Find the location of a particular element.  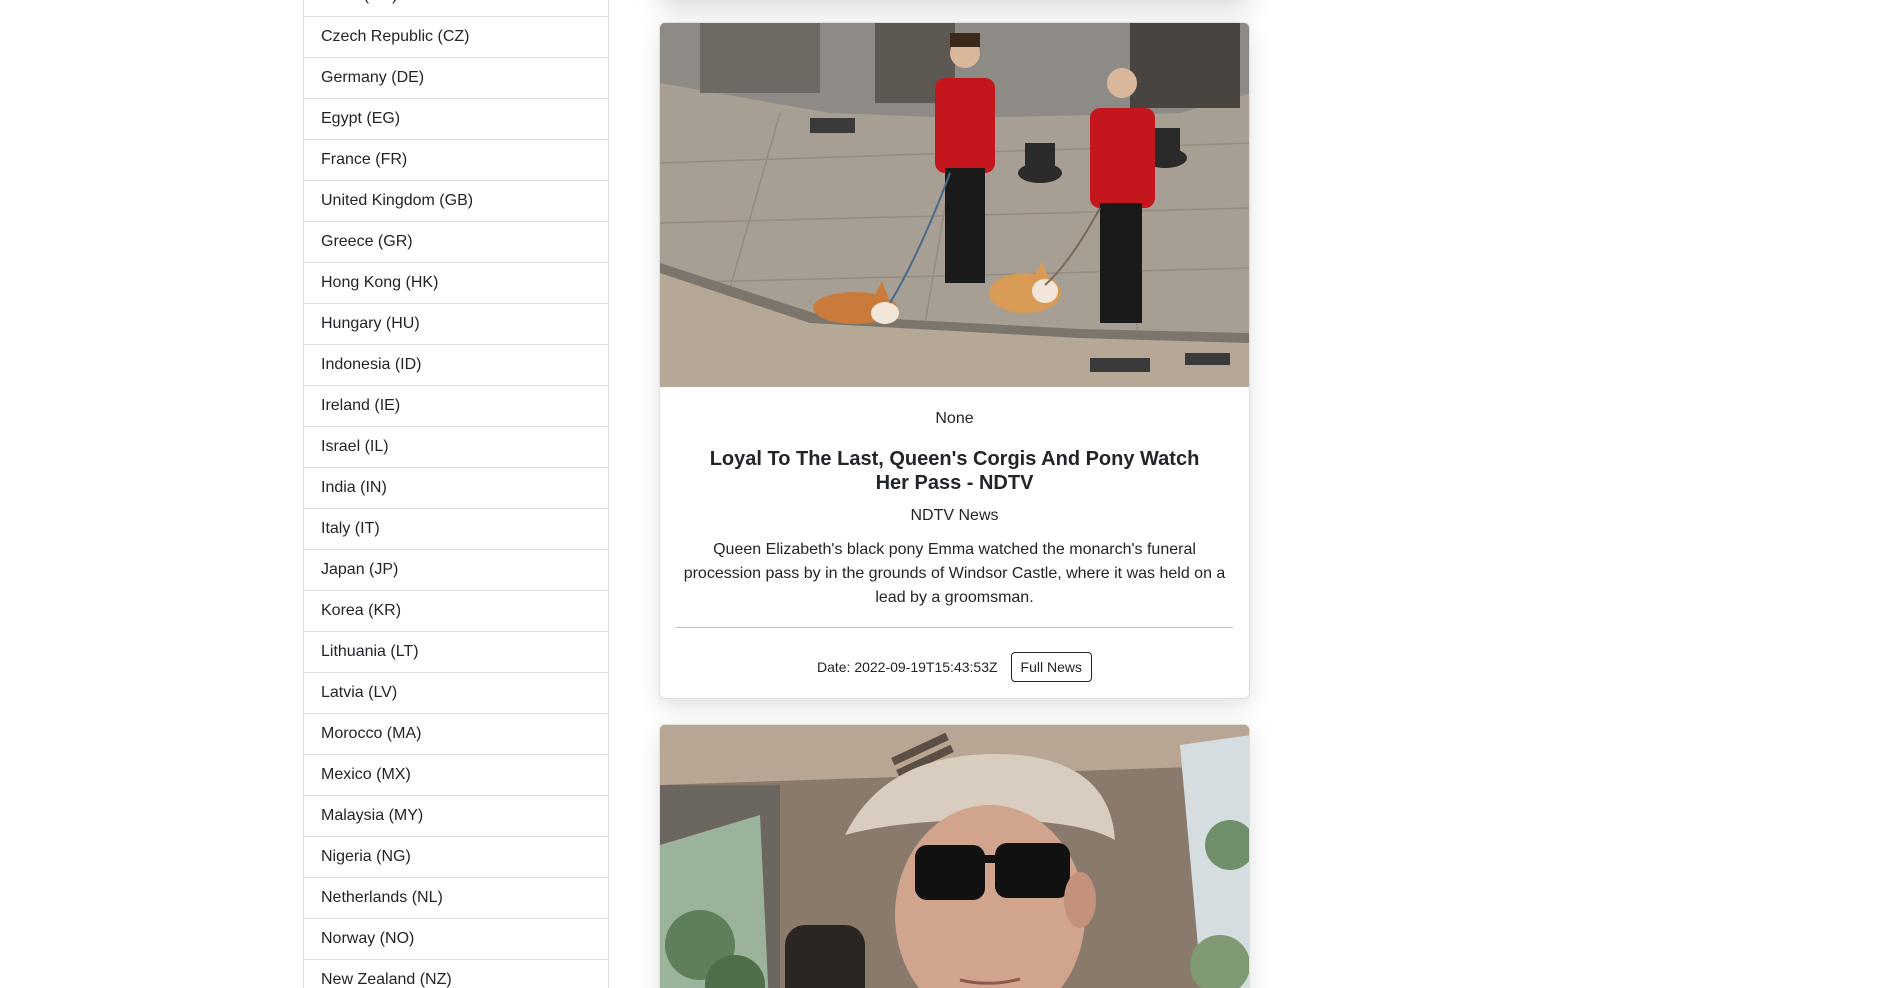

country-list-item: Mexico (MX) is located at coordinates (456, 775).